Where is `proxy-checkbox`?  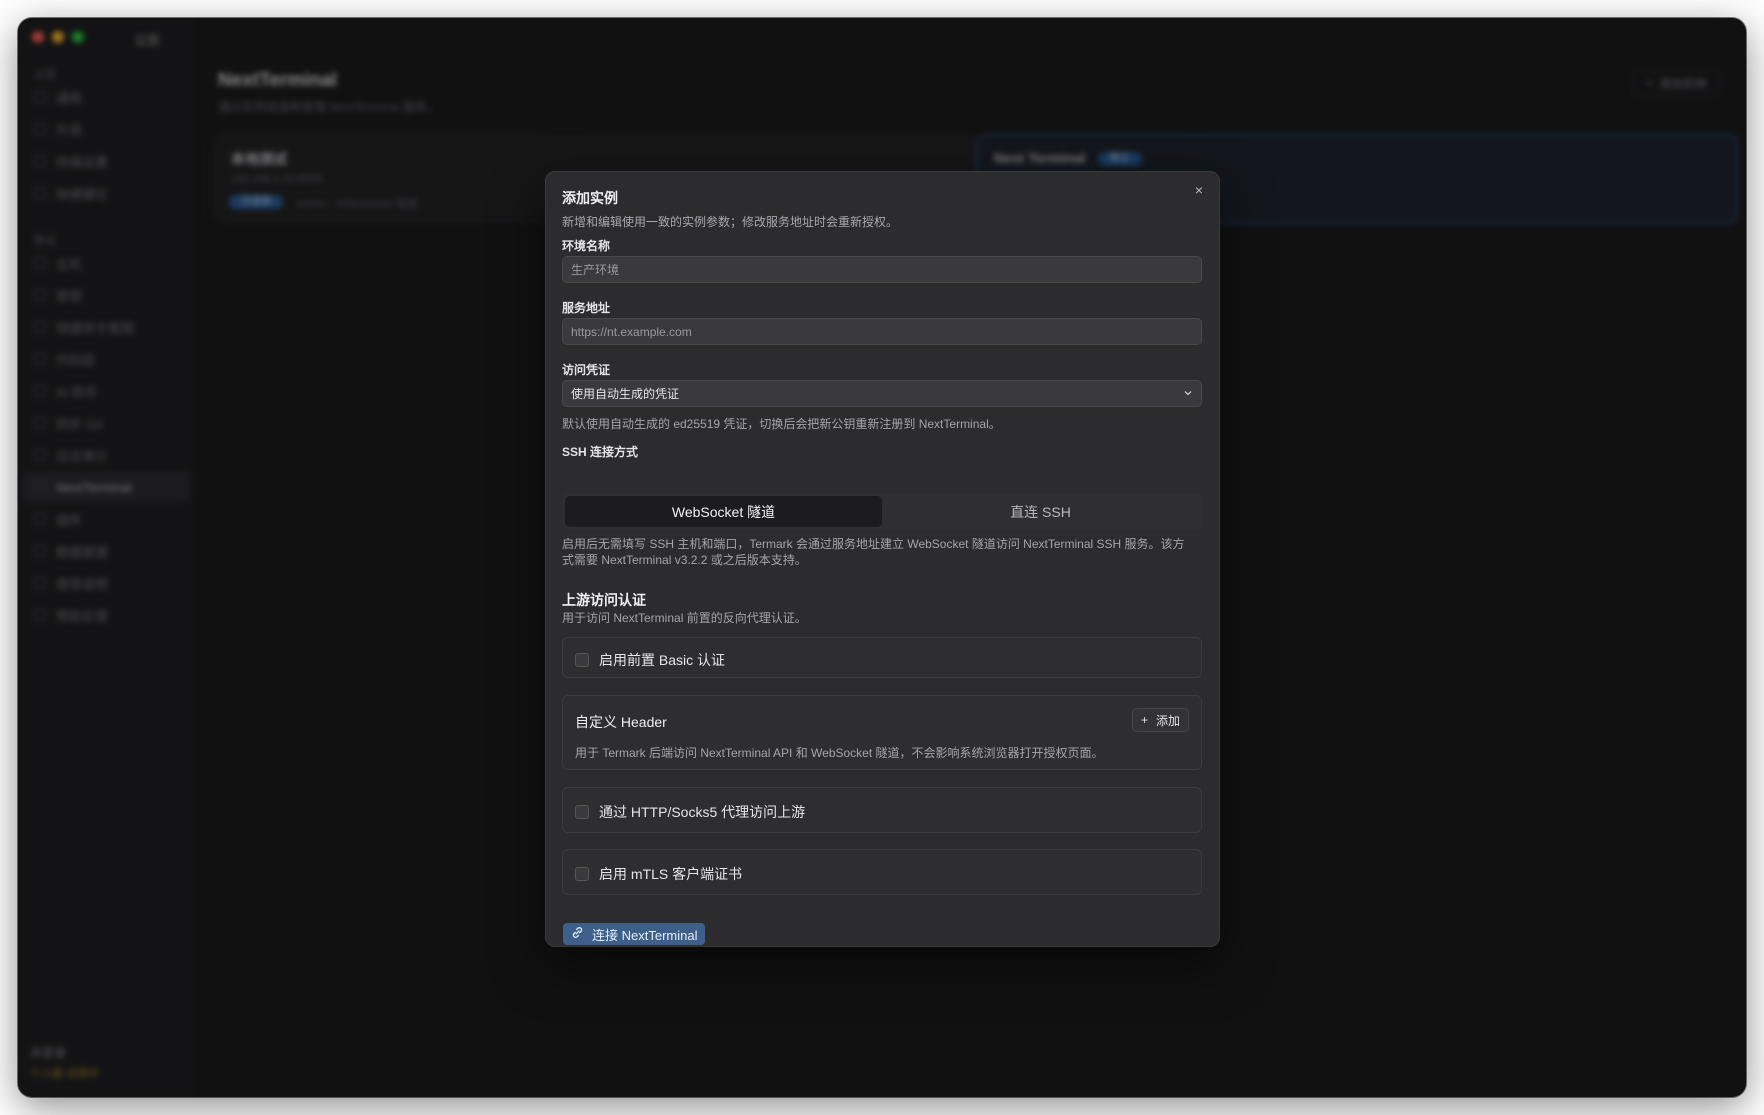 proxy-checkbox is located at coordinates (582, 812).